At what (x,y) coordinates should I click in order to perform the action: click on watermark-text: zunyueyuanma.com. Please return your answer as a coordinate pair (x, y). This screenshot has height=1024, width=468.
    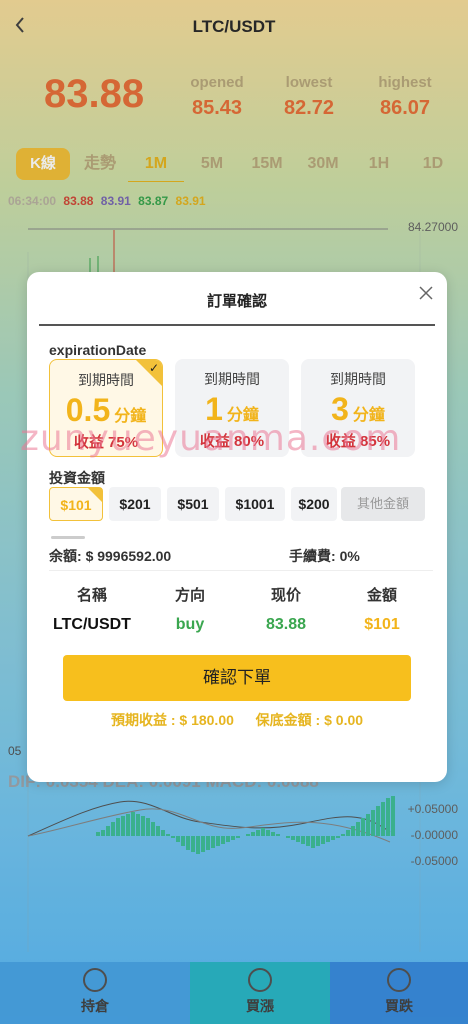
    Looking at the image, I should click on (211, 438).